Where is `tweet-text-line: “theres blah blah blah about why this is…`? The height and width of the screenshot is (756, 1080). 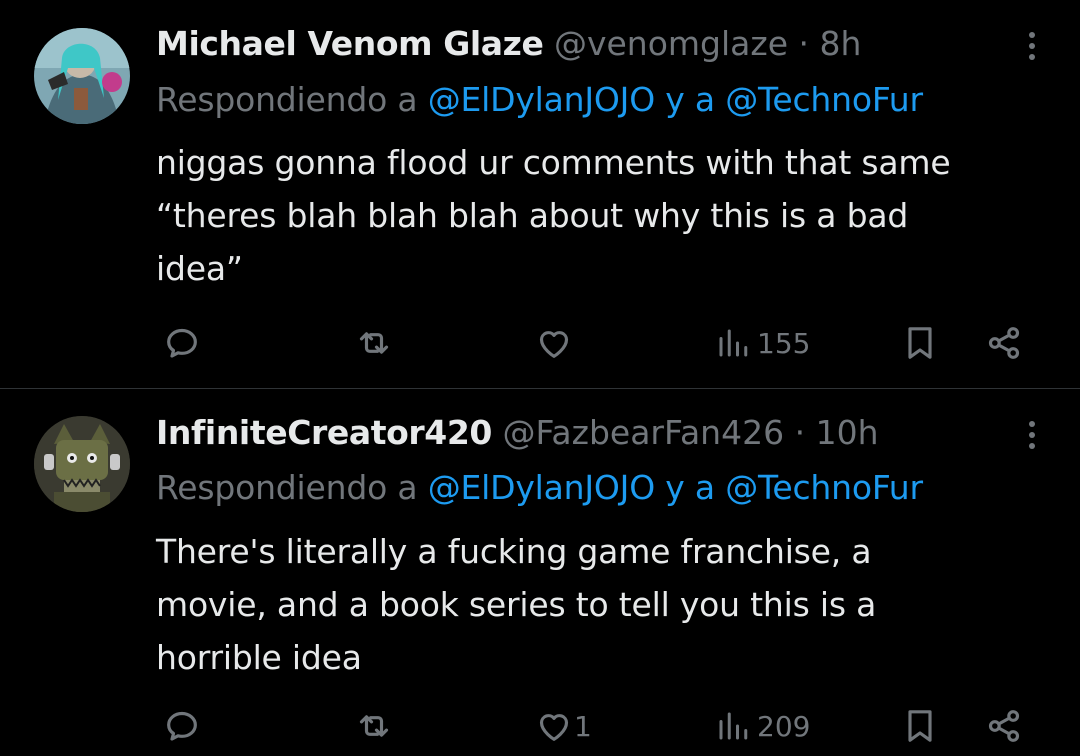 tweet-text-line: “theres blah blah blah about why this is… is located at coordinates (532, 215).